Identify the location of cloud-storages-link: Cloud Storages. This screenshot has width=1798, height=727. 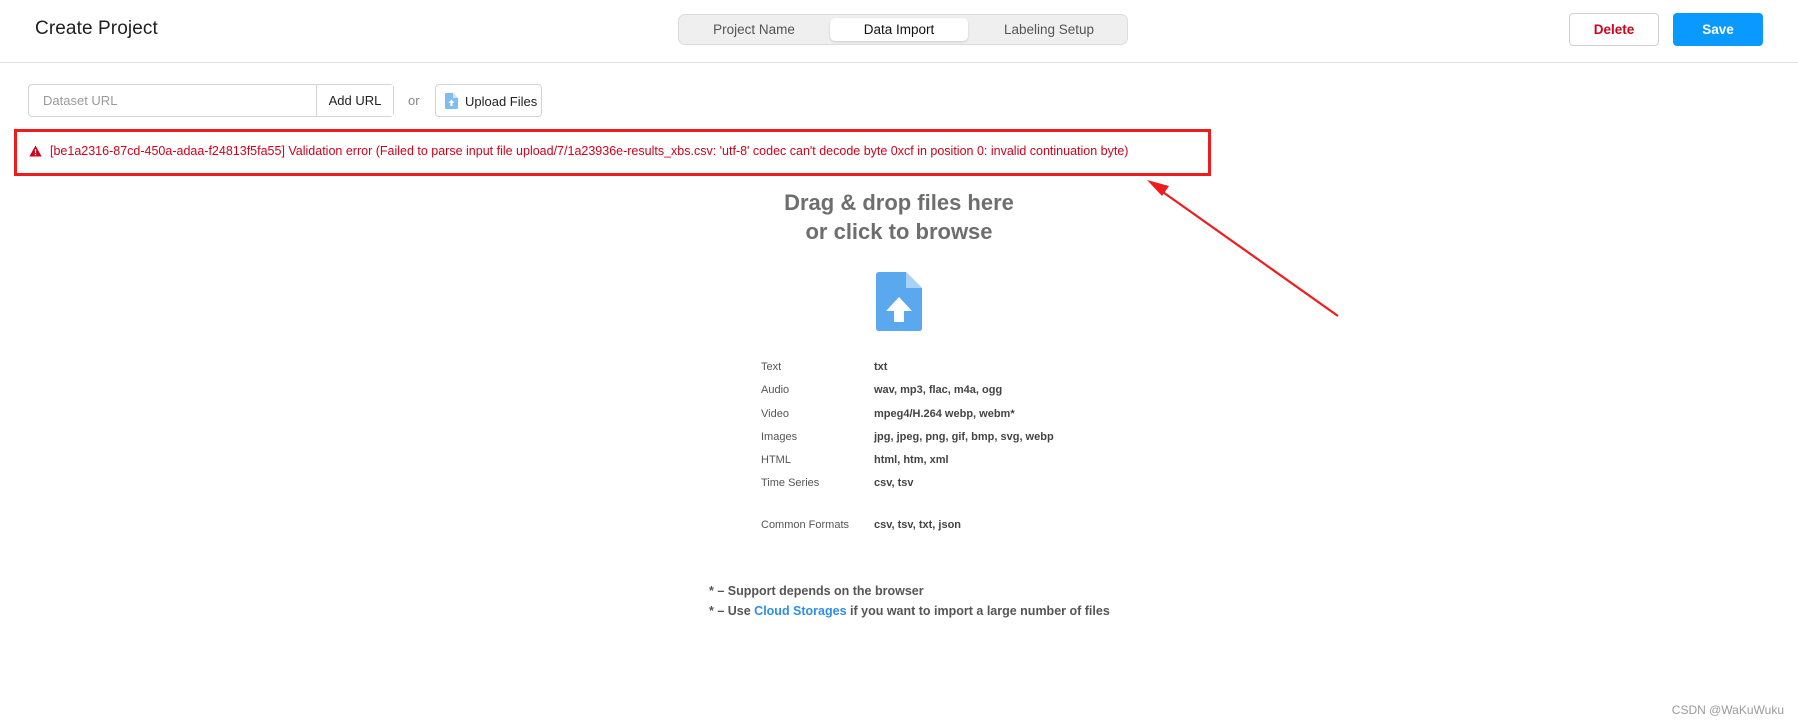
(800, 611).